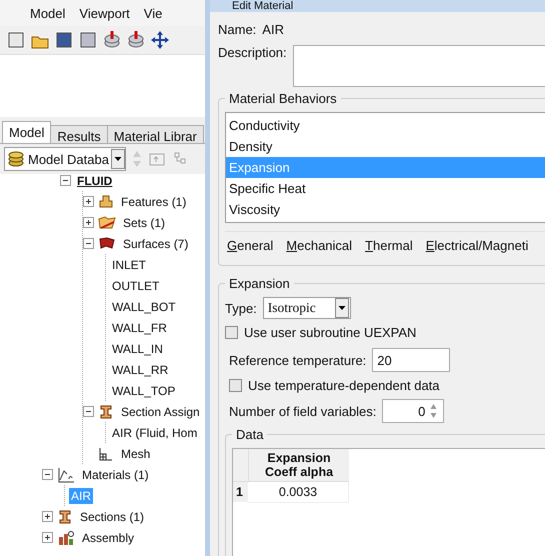  What do you see at coordinates (259, 283) in the screenshot?
I see `group-title: Expansion` at bounding box center [259, 283].